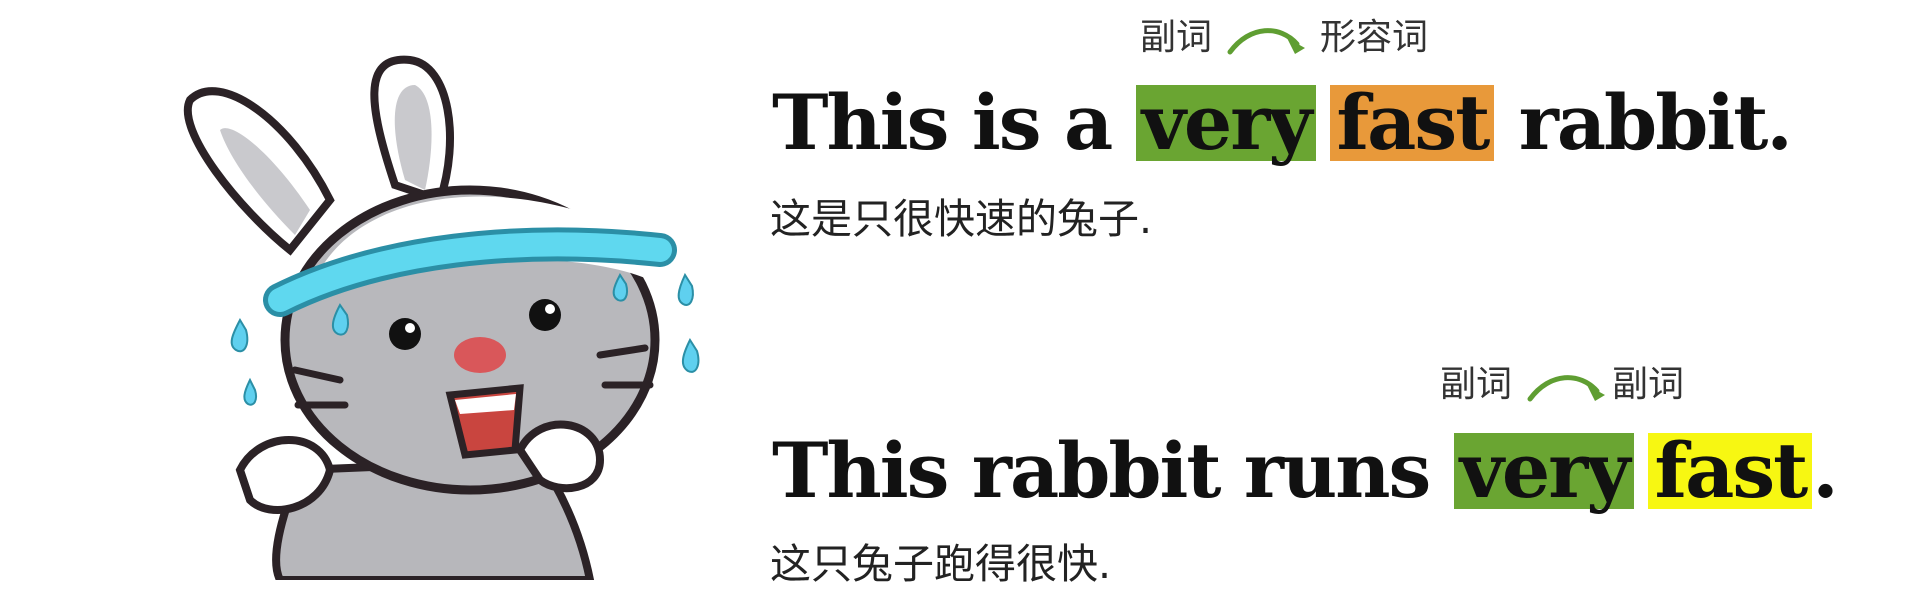 This screenshot has width=1920, height=590. What do you see at coordinates (1374, 37) in the screenshot?
I see `label-adjective: 形容词` at bounding box center [1374, 37].